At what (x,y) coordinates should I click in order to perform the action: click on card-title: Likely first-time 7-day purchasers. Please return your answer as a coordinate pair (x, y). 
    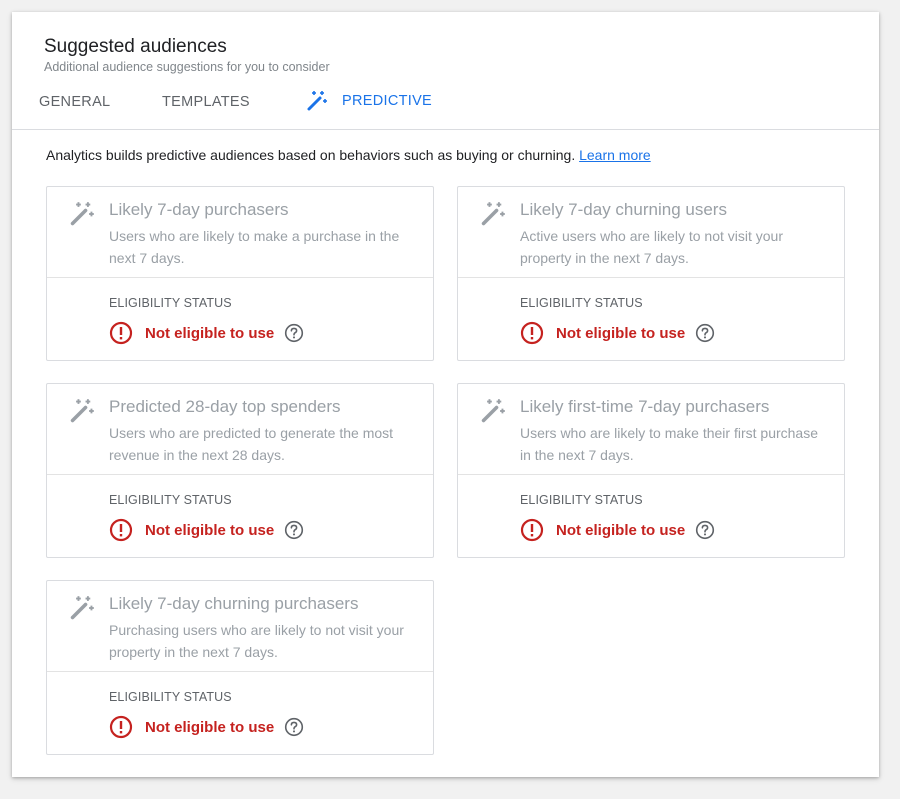
    Looking at the image, I should click on (645, 406).